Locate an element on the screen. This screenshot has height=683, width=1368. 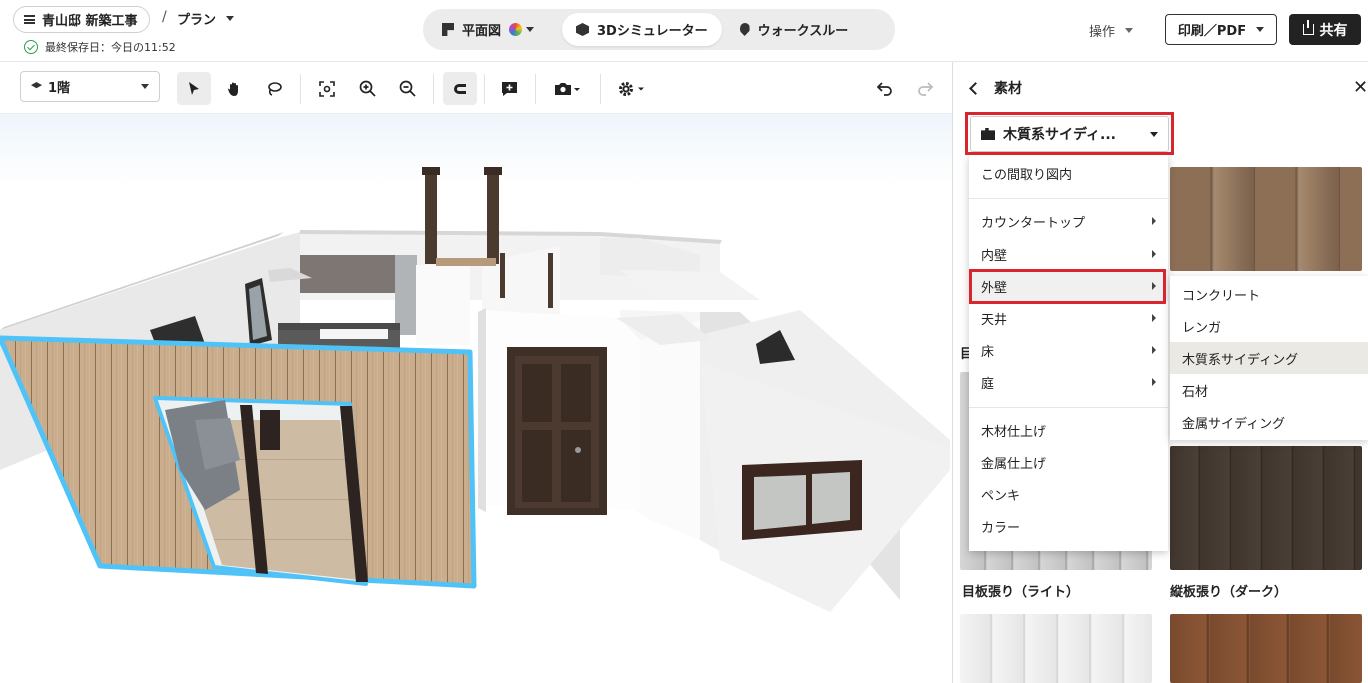
operations-menu: 操作 is located at coordinates (1111, 30).